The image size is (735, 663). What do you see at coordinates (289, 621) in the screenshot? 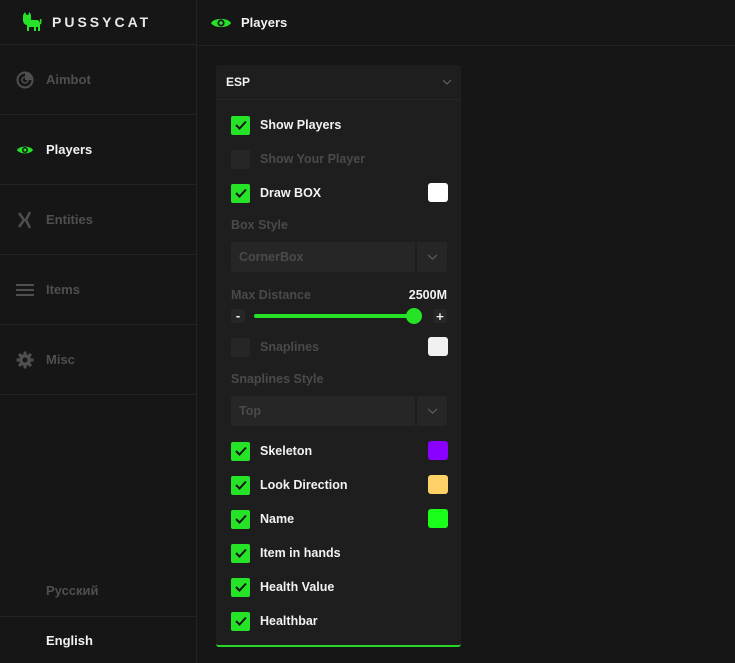
I see `healthbar-label: Healthbar` at bounding box center [289, 621].